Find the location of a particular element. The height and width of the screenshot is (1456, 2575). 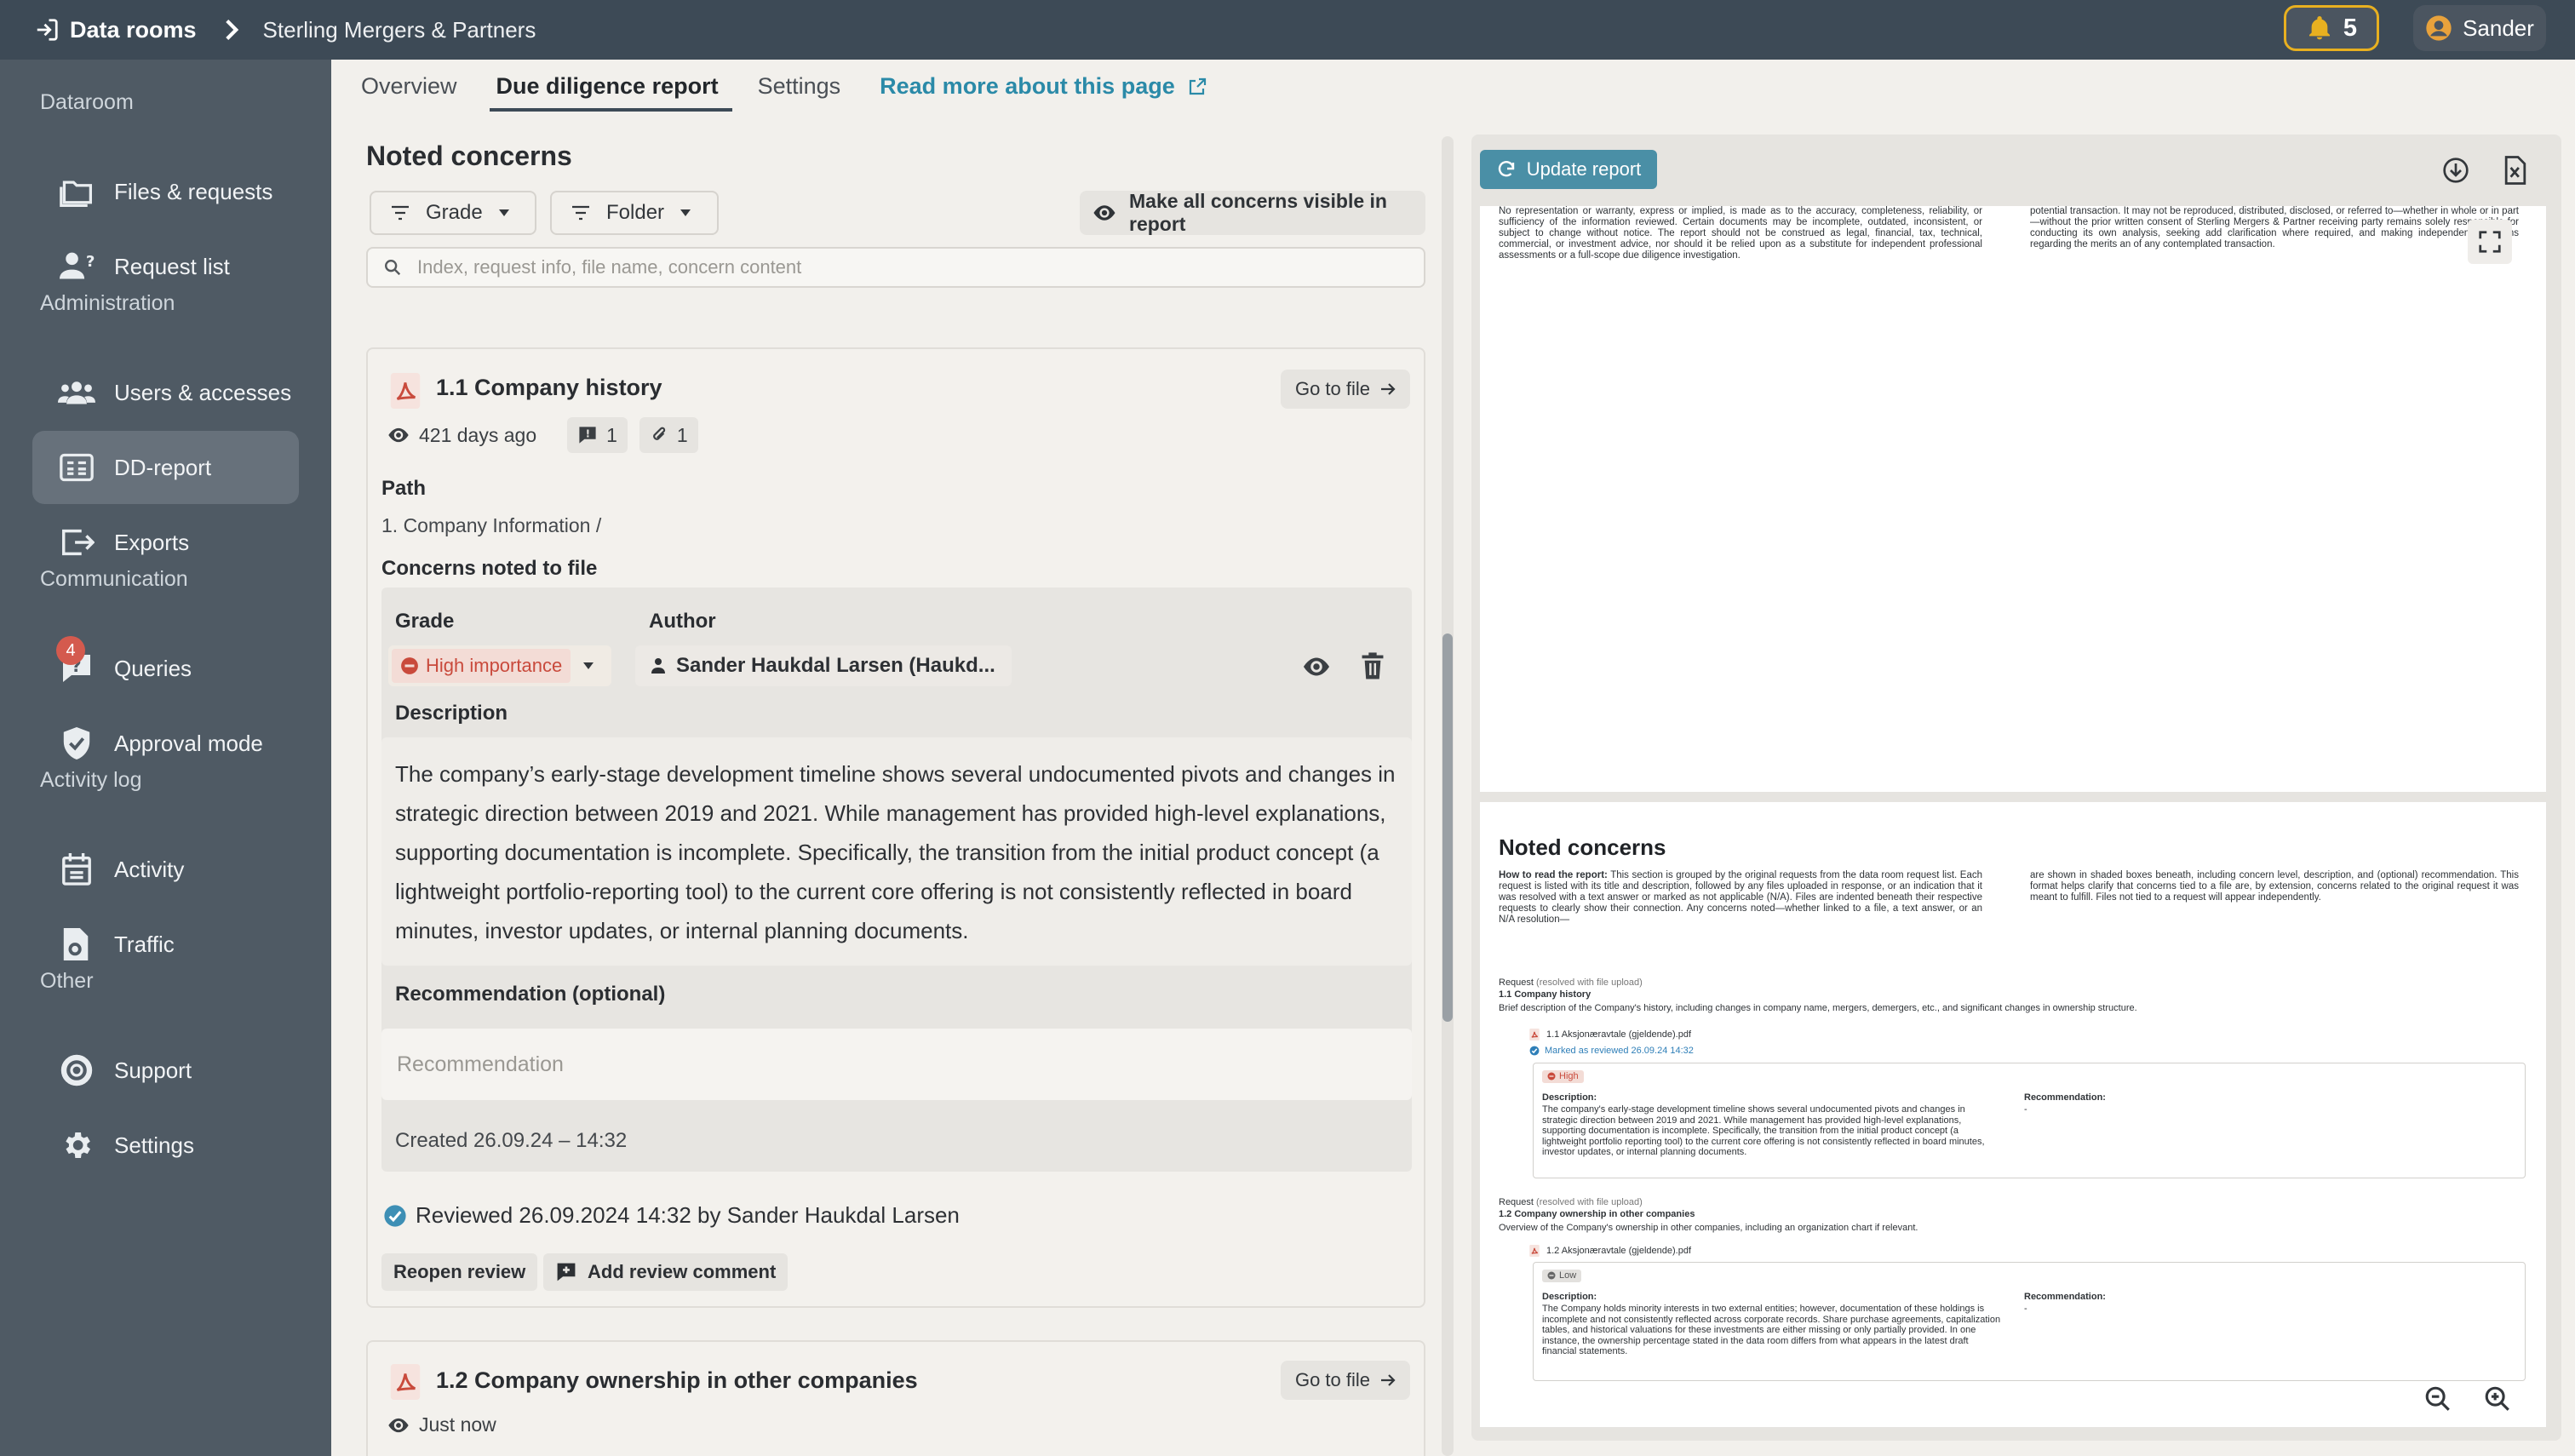

scrollbar-thumb is located at coordinates (1447, 827).